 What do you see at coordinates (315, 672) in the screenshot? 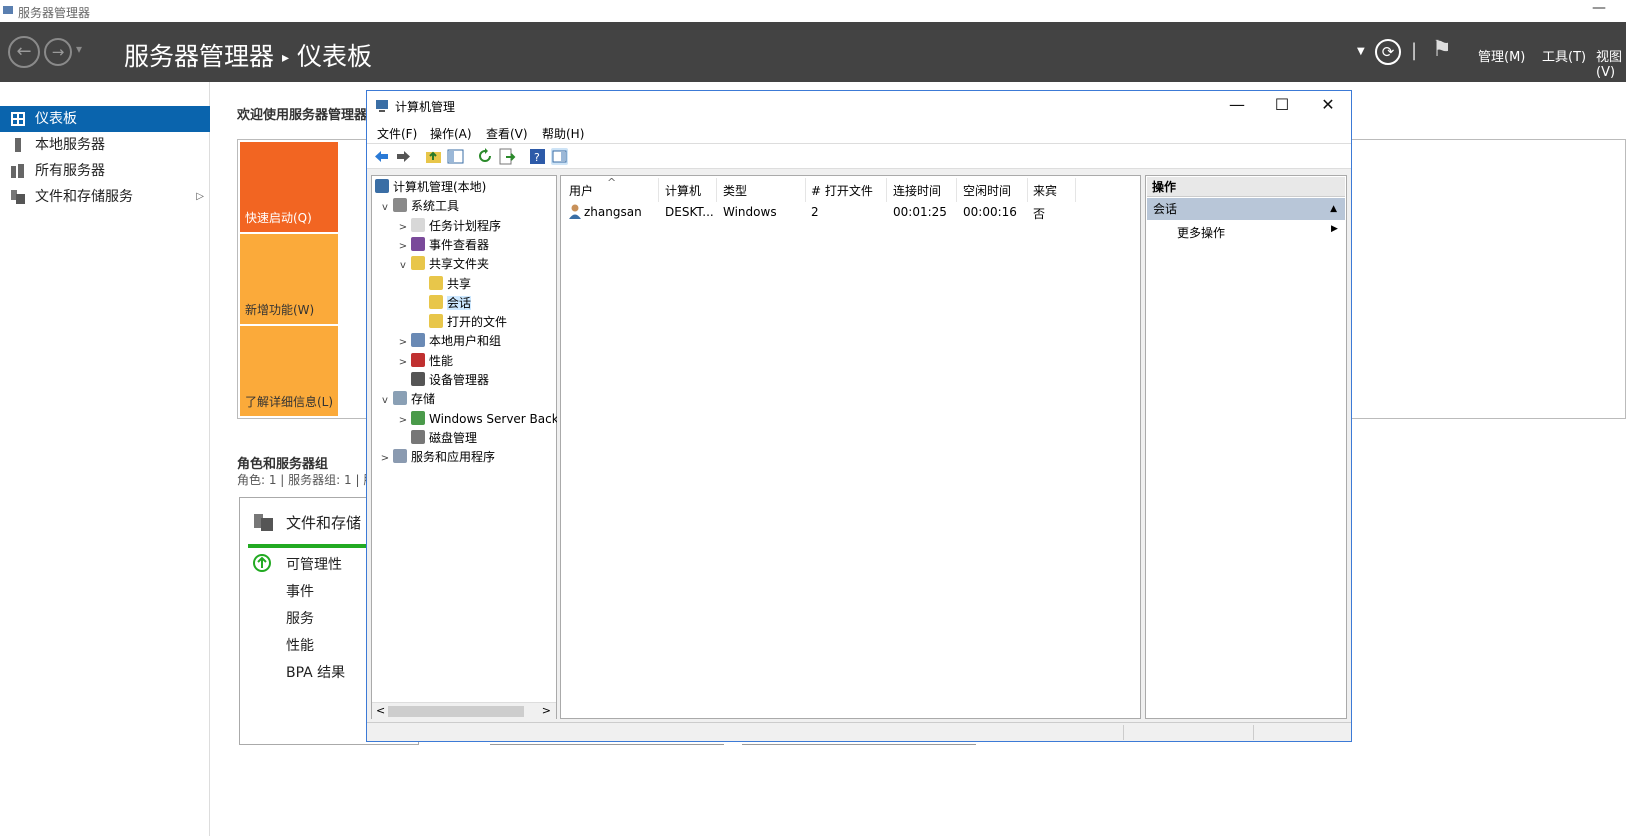
I see `card-item-bpa: BPA 结果` at bounding box center [315, 672].